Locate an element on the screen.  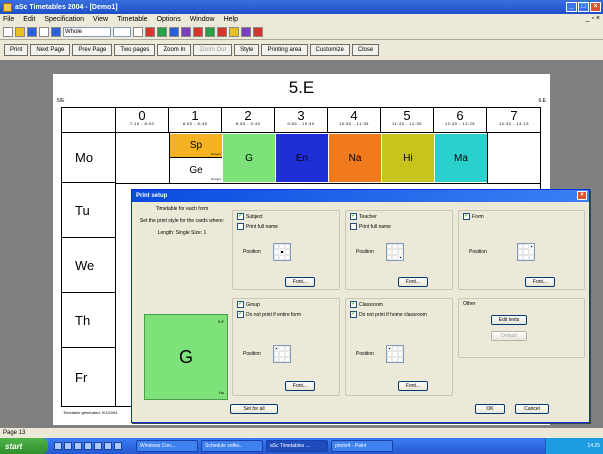
subject-checkbox: ✓ Subject is located at coordinates (250, 216).